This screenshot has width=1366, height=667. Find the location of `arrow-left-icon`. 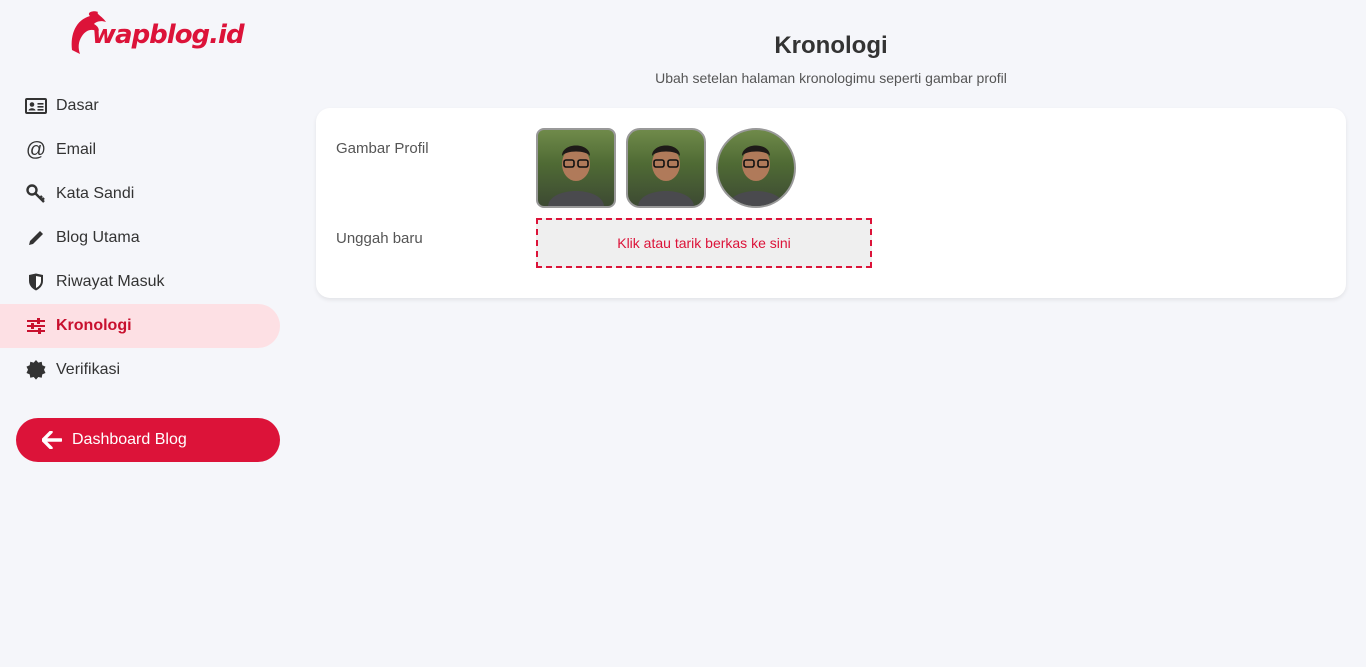

arrow-left-icon is located at coordinates (52, 440).